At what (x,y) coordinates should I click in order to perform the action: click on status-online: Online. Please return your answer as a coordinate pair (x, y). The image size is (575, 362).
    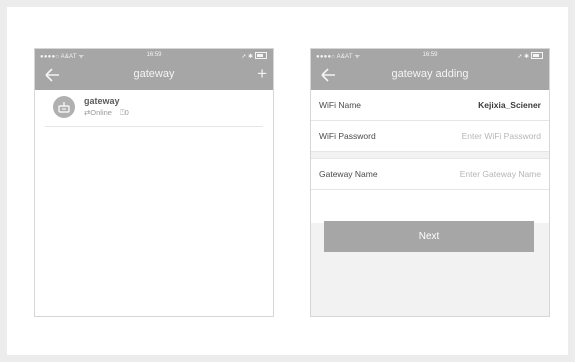
    Looking at the image, I should click on (101, 112).